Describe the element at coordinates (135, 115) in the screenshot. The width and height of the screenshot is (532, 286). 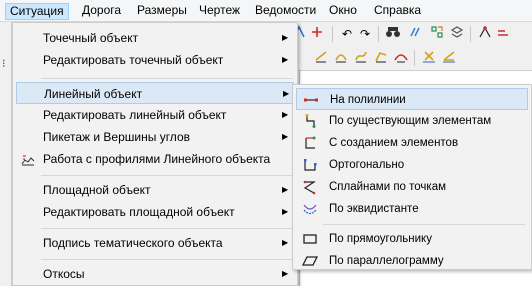
I see `menu-item-label: Редактировать линейный объект` at that location.